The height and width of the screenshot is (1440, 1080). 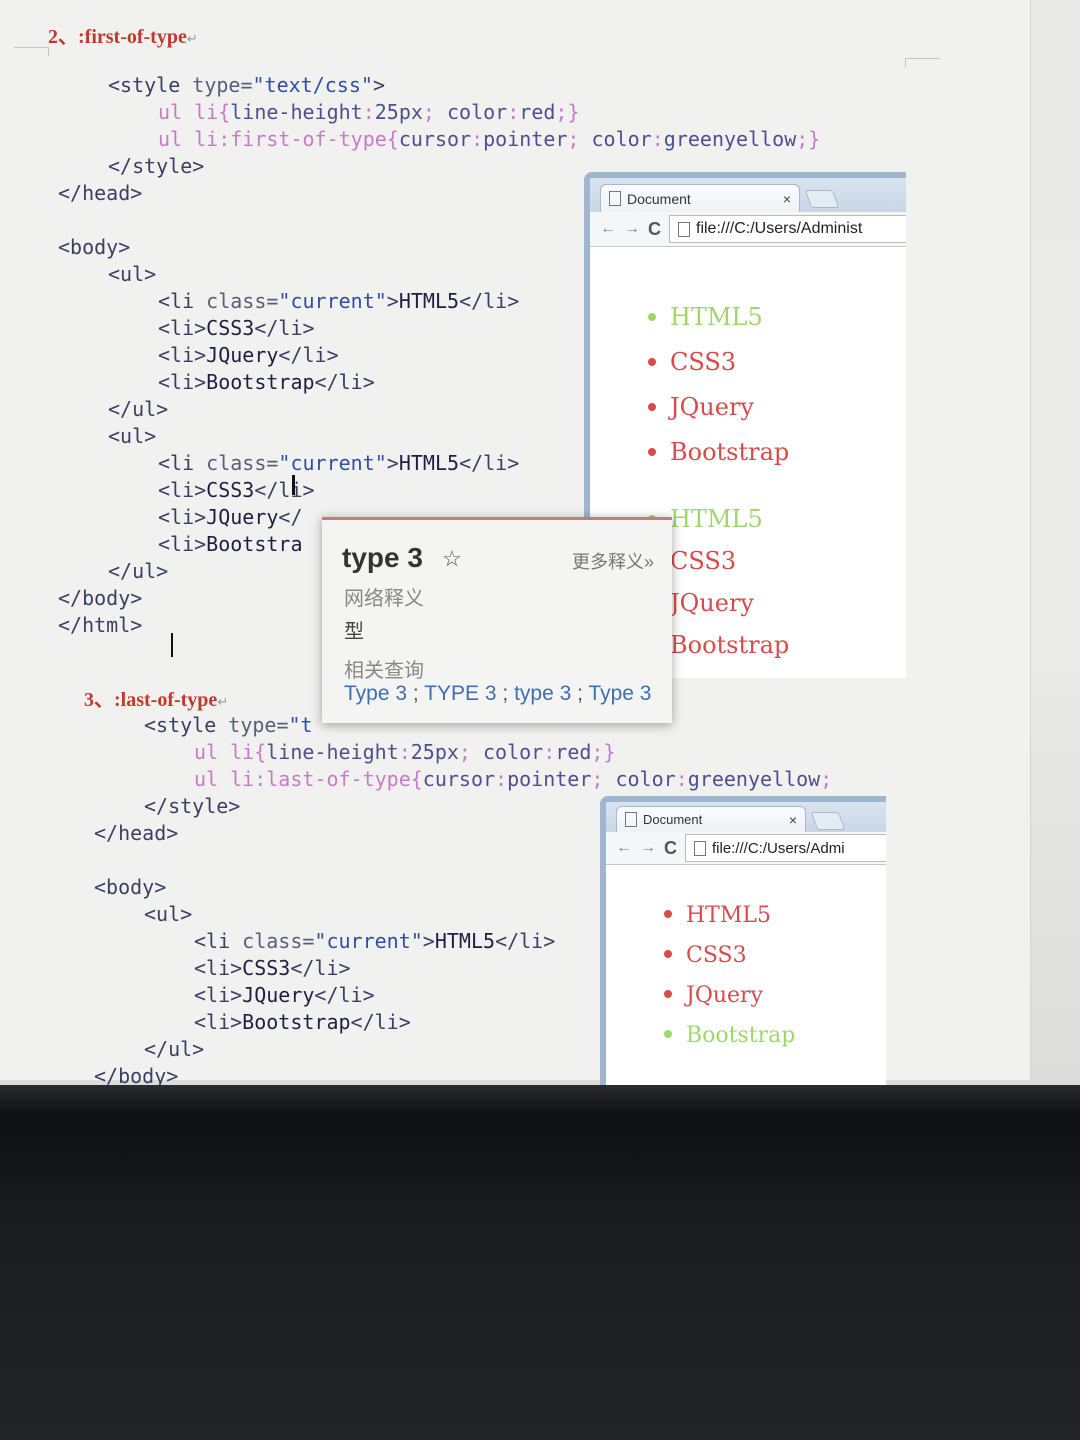 I want to click on code-token: Bootstrap, so click(x=260, y=382).